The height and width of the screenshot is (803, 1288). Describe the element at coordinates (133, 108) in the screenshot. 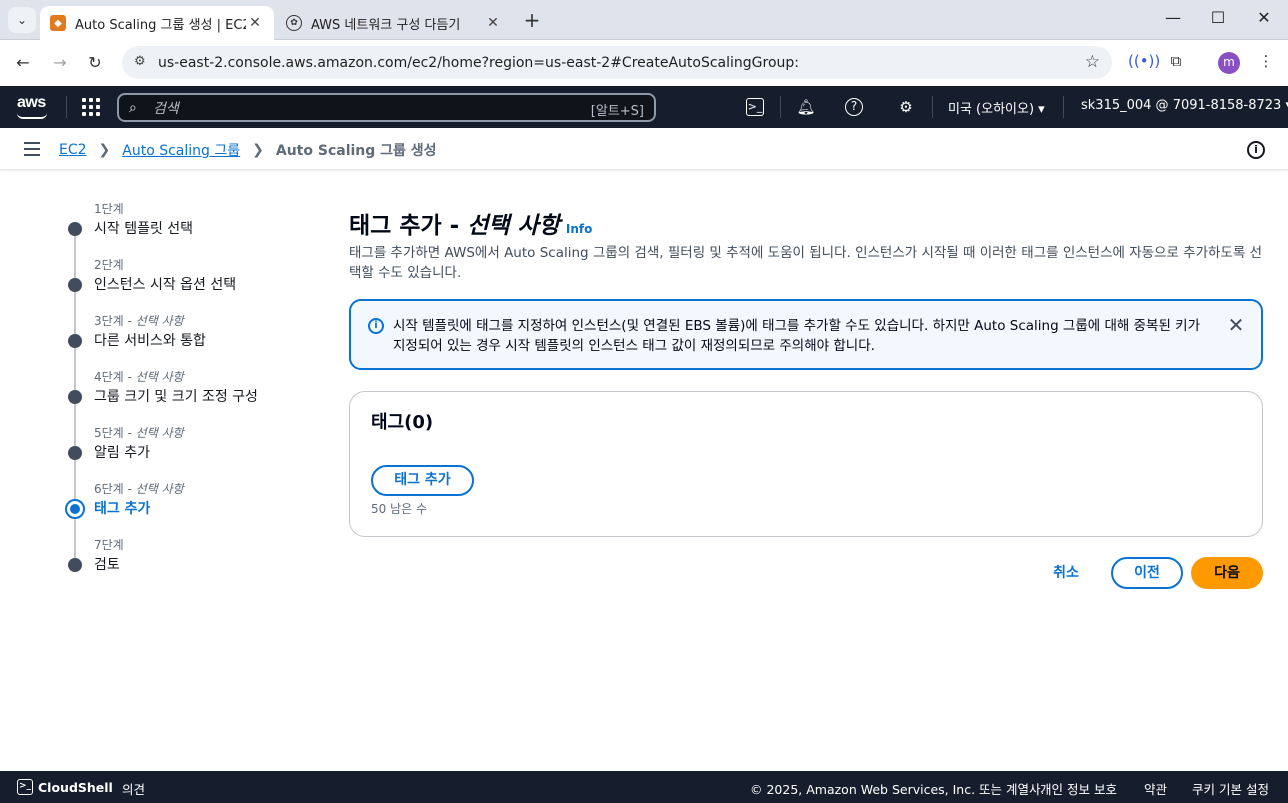

I see `search-icon: ⌕` at that location.